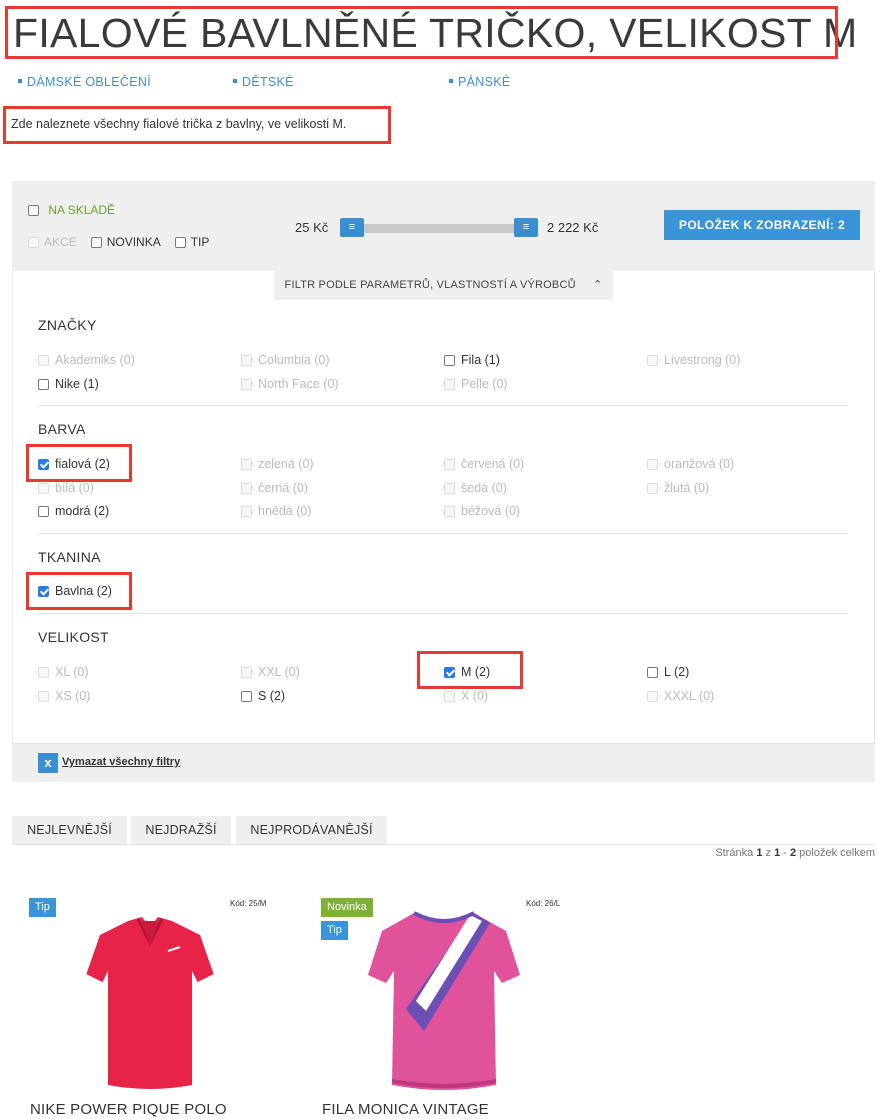  I want to click on filter-option-size: X (0), so click(466, 696).